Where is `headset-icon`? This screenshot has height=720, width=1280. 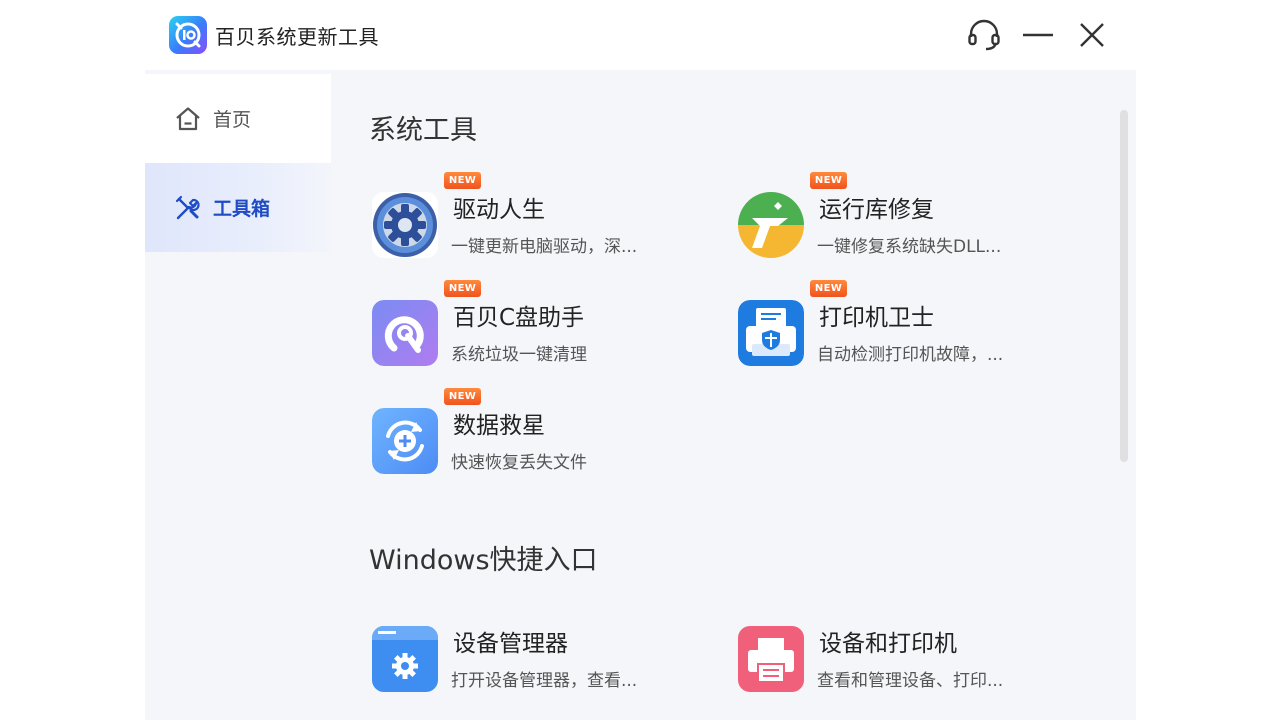
headset-icon is located at coordinates (984, 35).